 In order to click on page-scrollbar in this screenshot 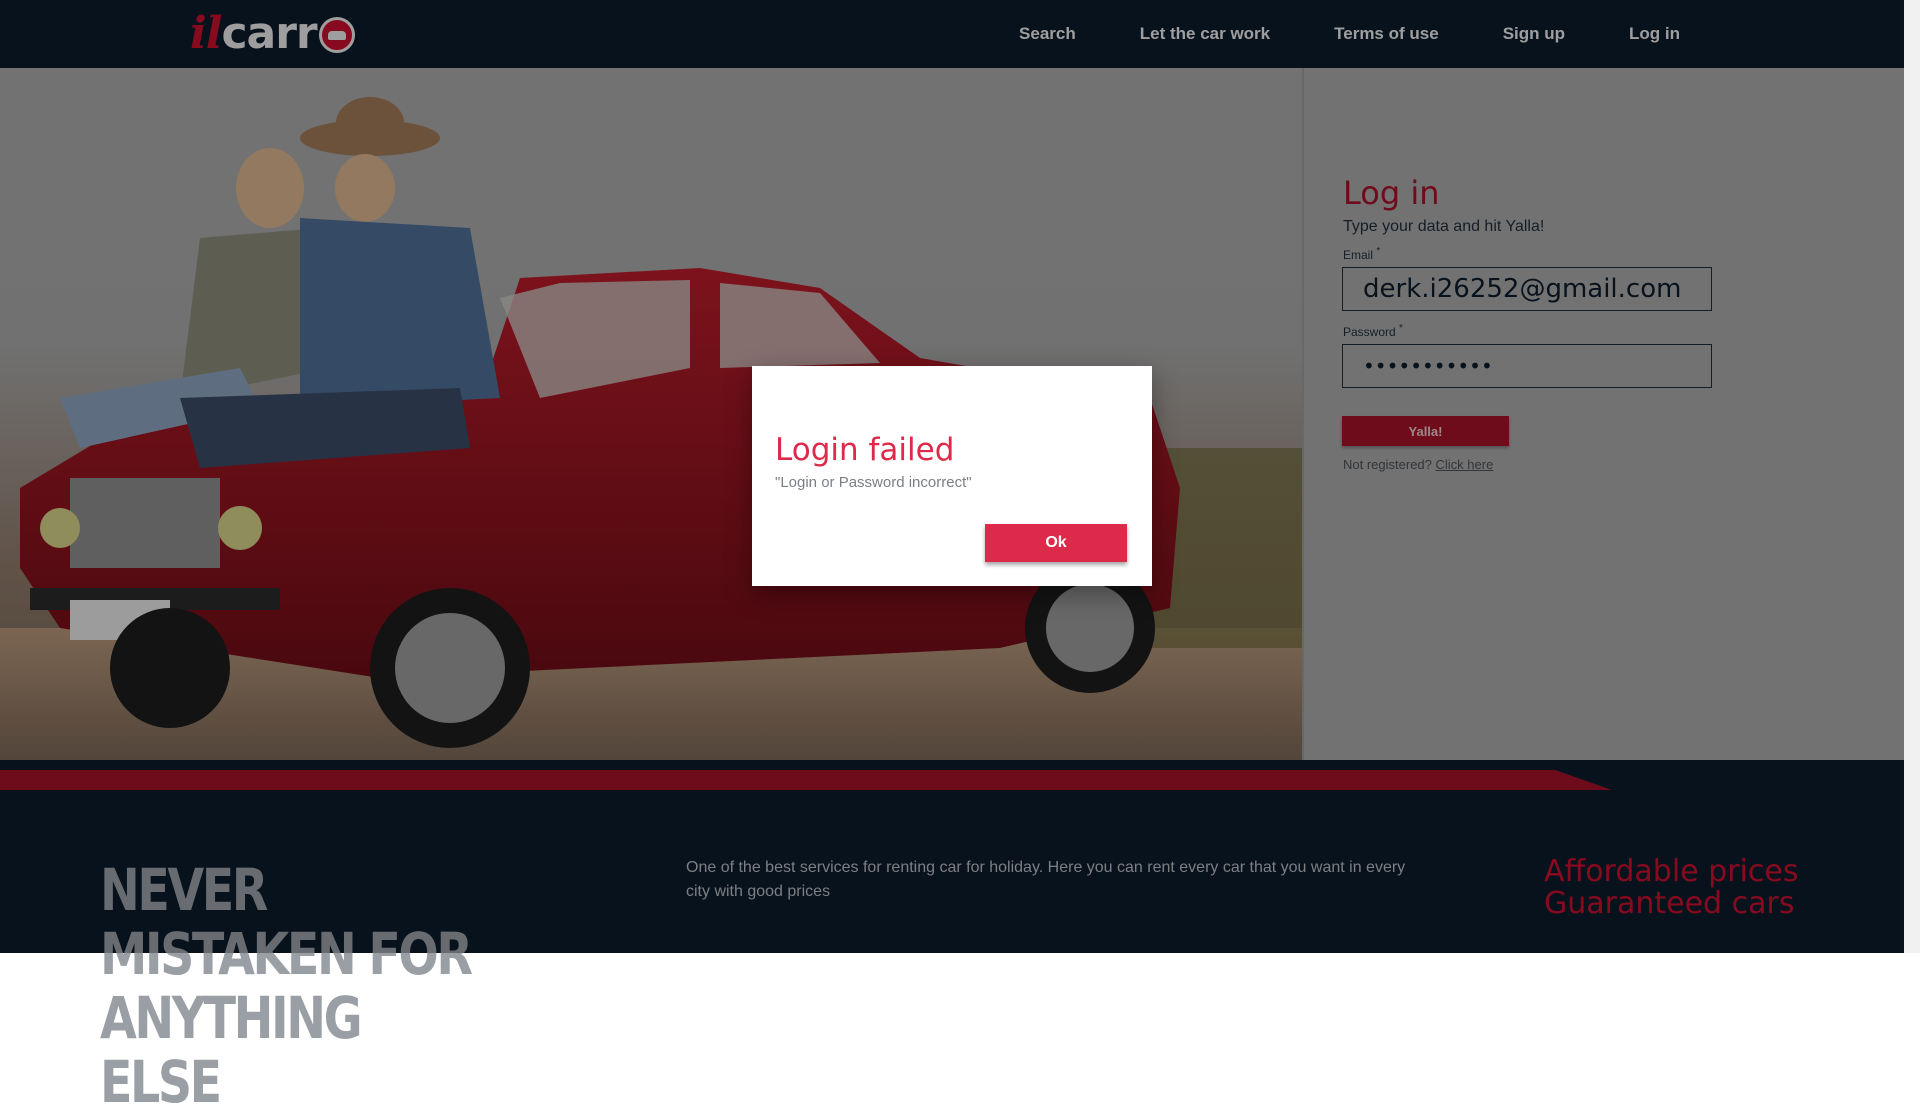, I will do `click(1912, 476)`.